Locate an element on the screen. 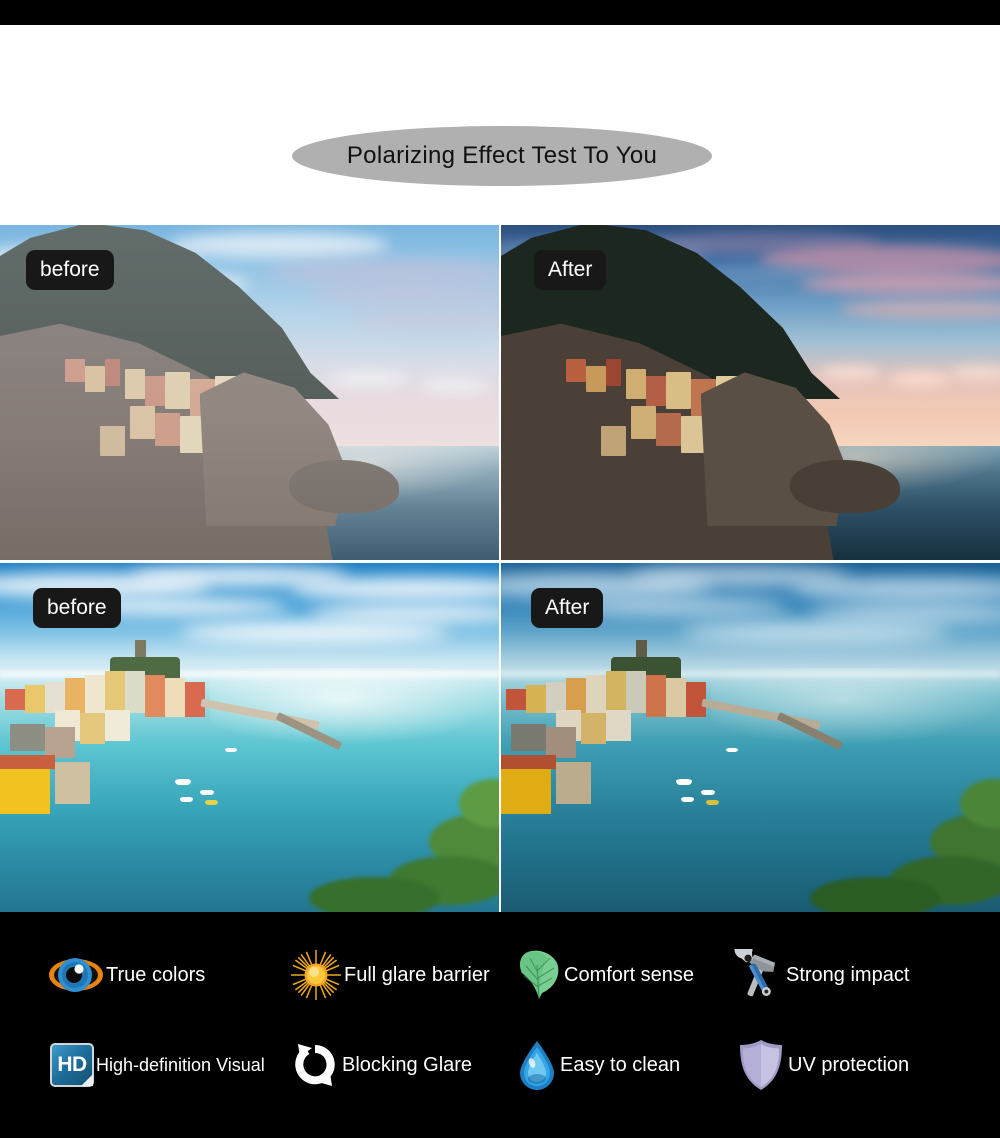  label-badge-after-bottom: After is located at coordinates (567, 608).